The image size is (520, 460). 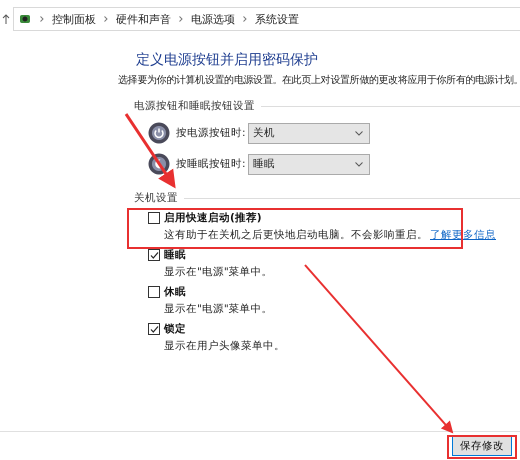 What do you see at coordinates (309, 133) in the screenshot?
I see `dropdown: 关机` at bounding box center [309, 133].